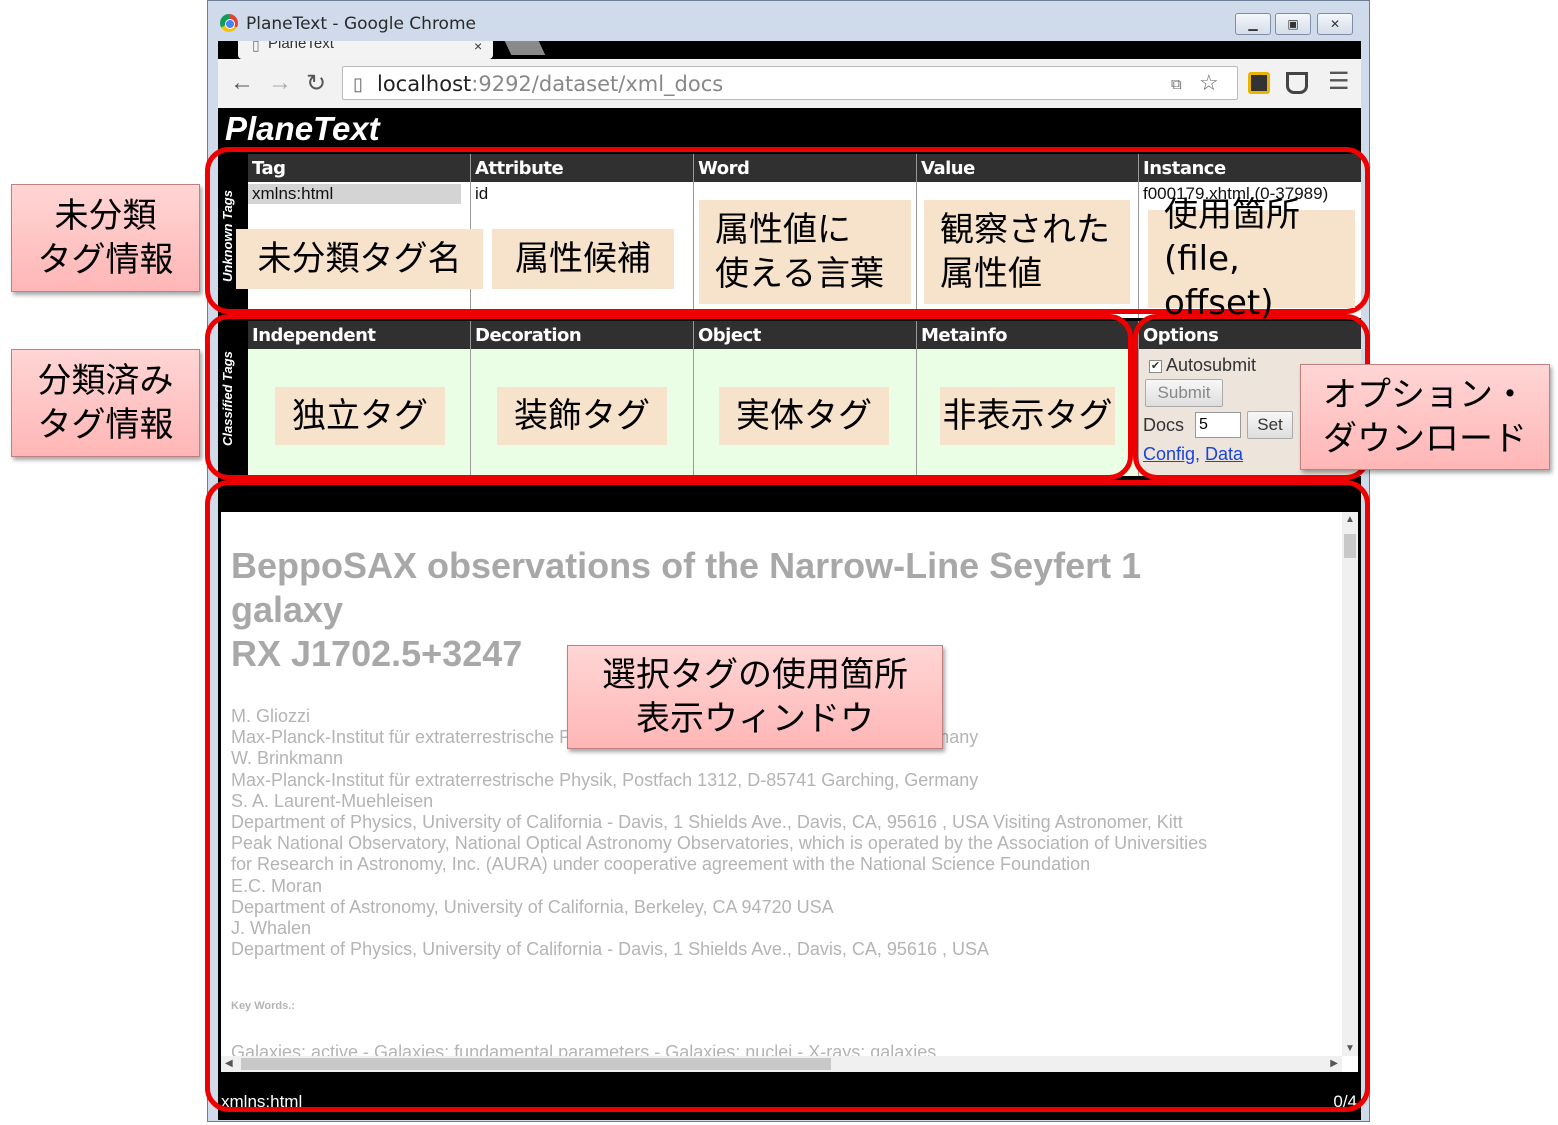 The width and height of the screenshot is (1558, 1125). What do you see at coordinates (360, 416) in the screenshot?
I see `independent-tag-note: 独立タグ` at bounding box center [360, 416].